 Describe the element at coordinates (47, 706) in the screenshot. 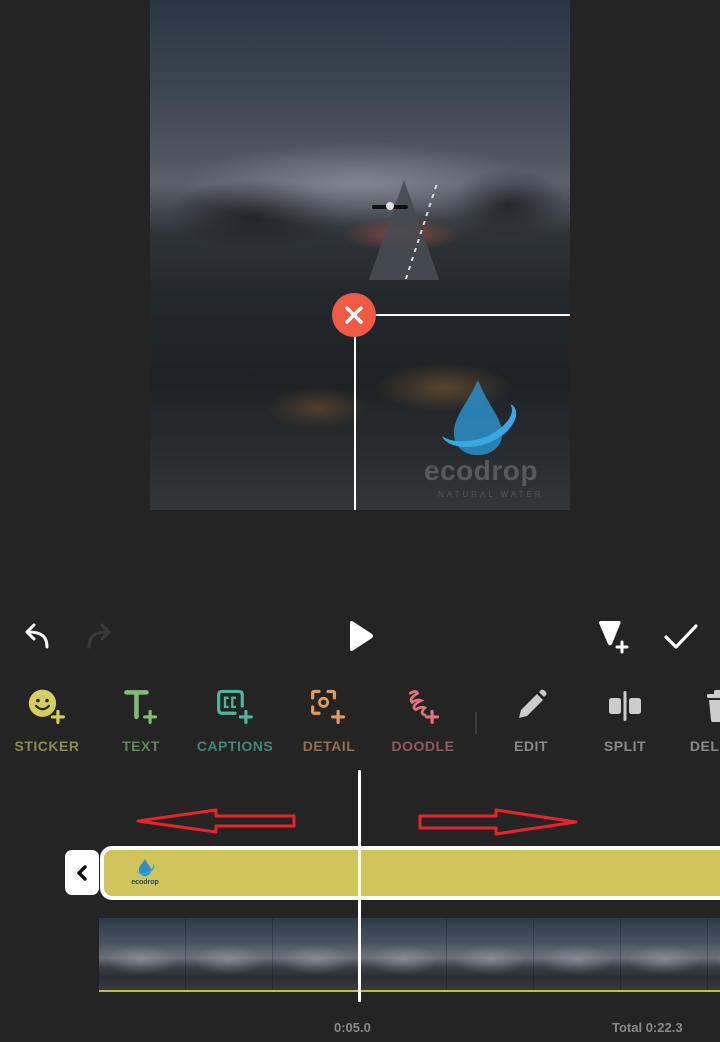

I see `sticker-add-icon` at that location.